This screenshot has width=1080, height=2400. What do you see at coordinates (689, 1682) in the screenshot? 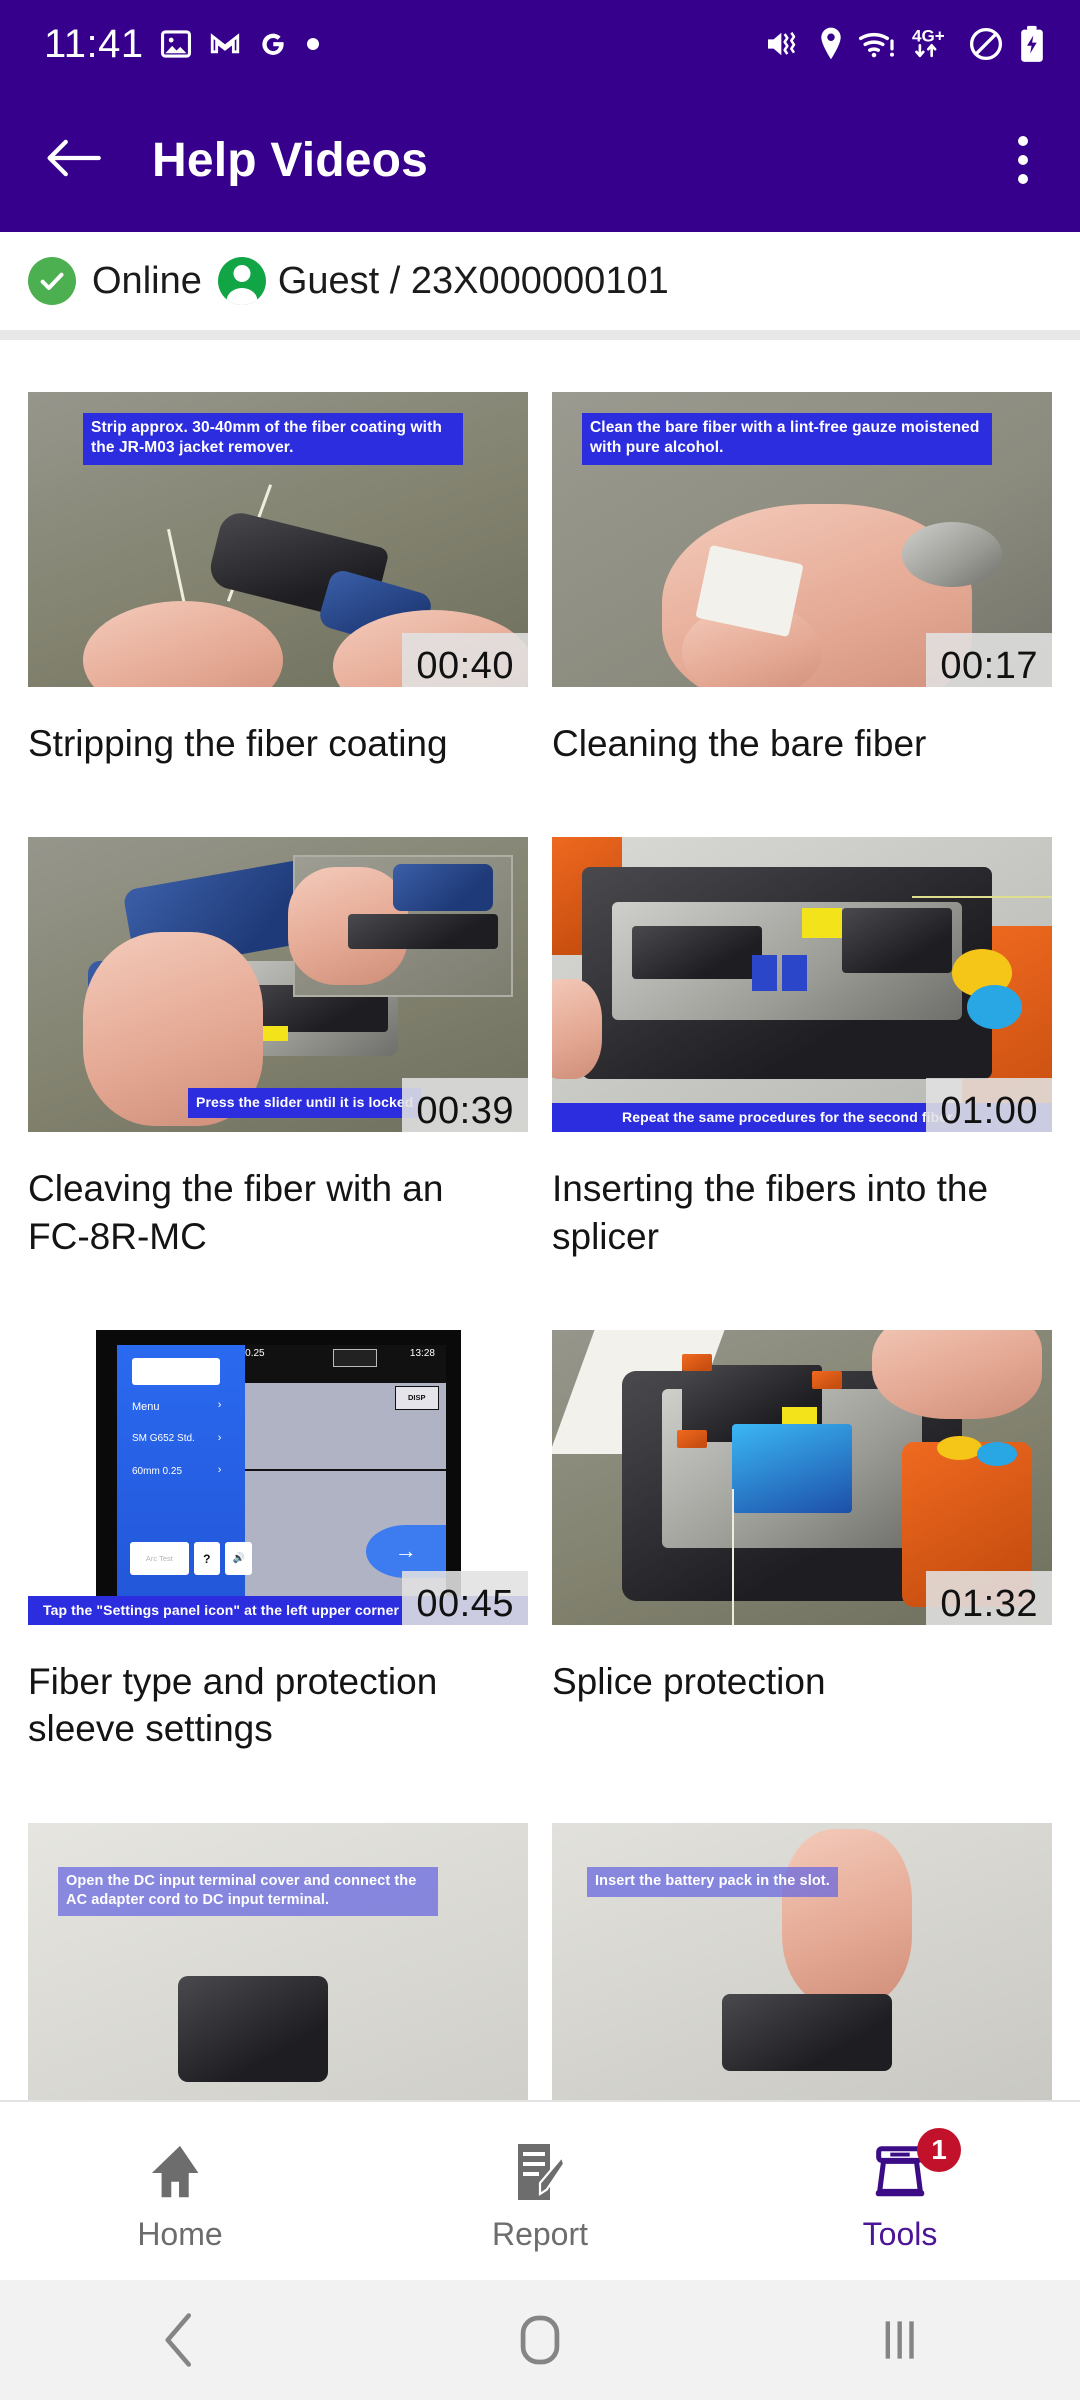
I see `video-title: Splice protection` at bounding box center [689, 1682].